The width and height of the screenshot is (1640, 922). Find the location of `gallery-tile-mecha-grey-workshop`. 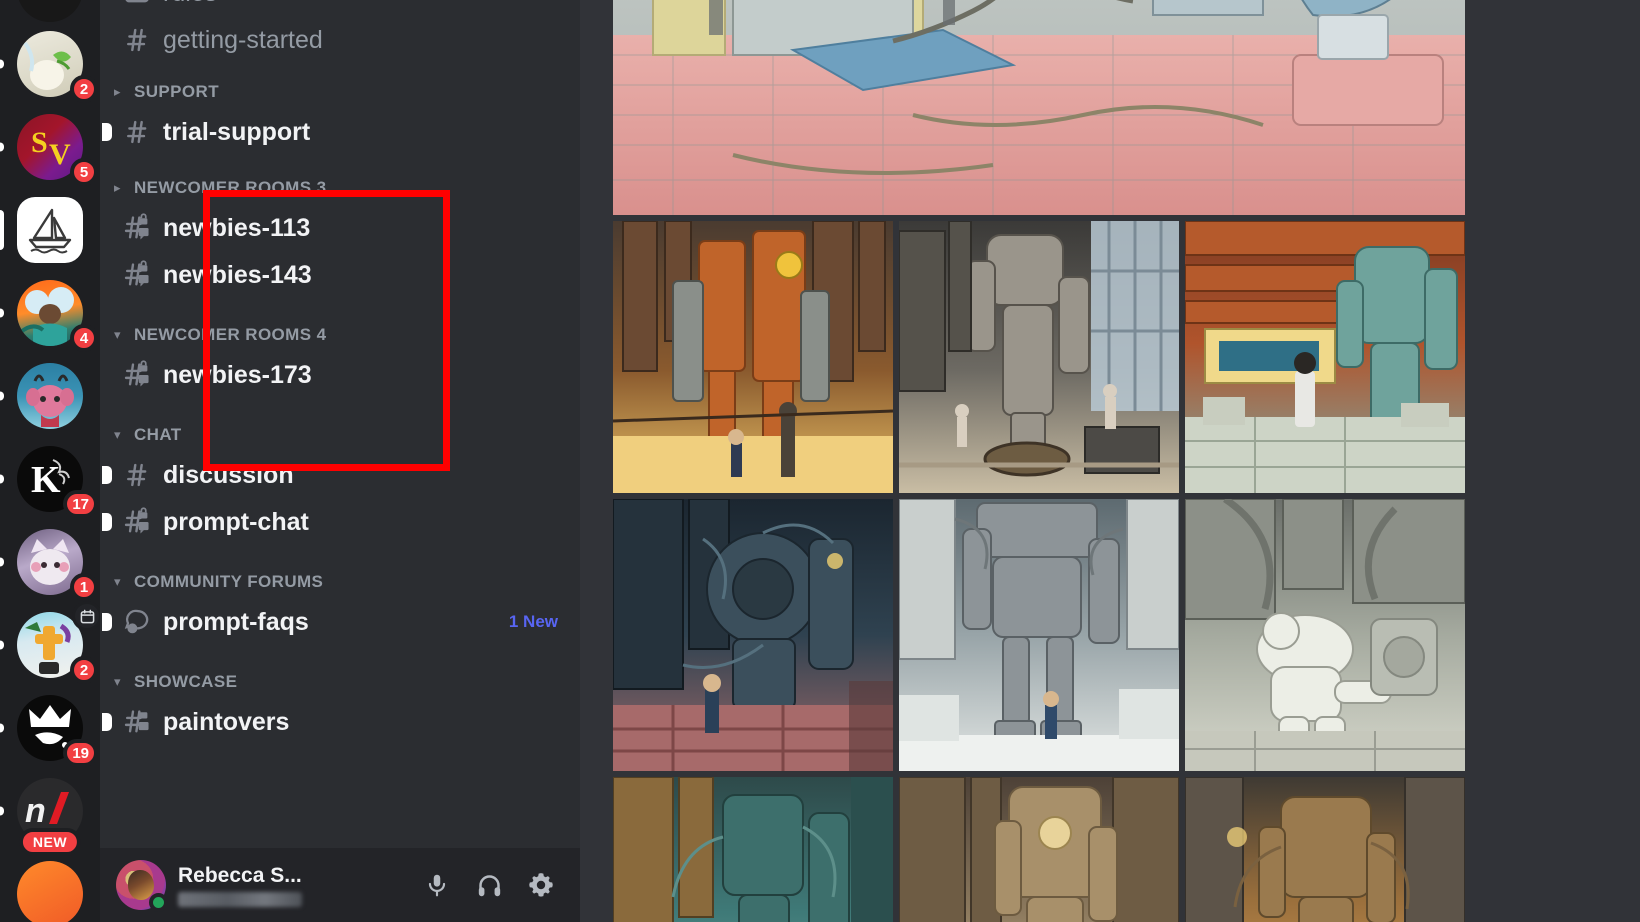

gallery-tile-mecha-grey-workshop is located at coordinates (1039, 357).